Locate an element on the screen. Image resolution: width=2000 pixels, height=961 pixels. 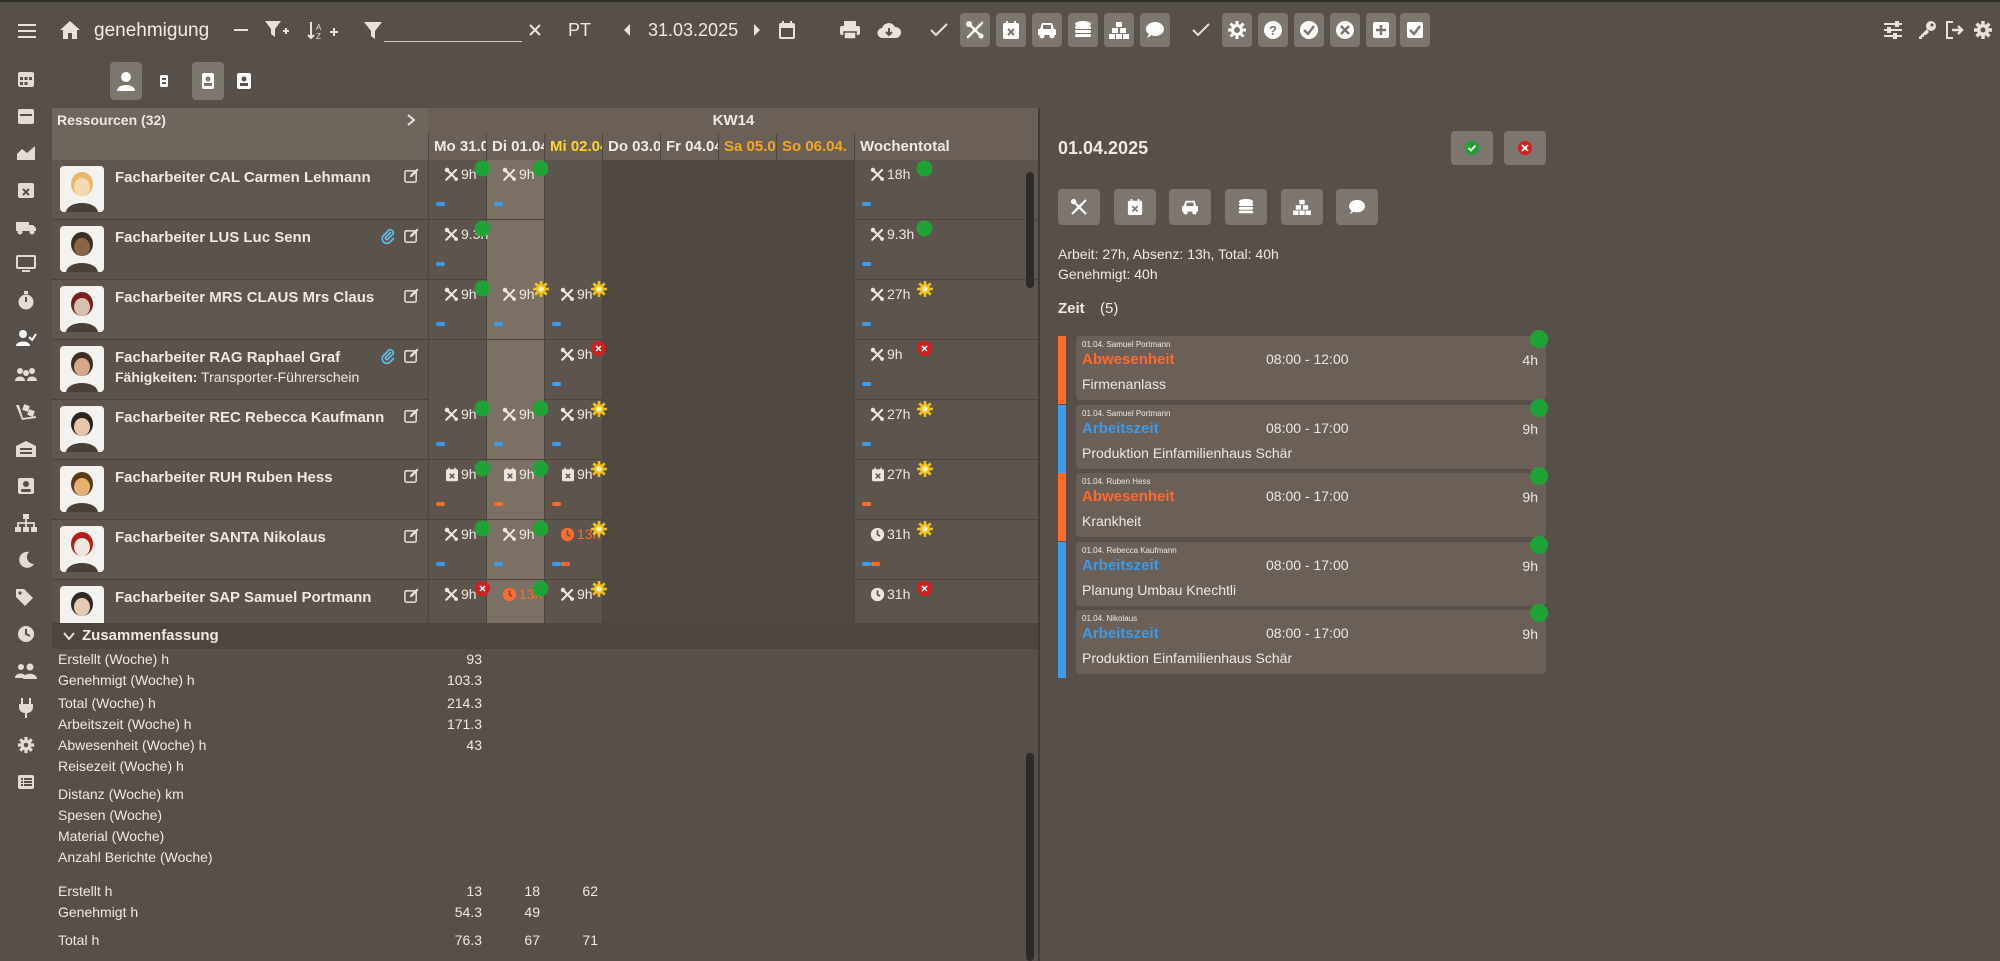
resource-name: Facharbeiter SAP Samuel Portmann is located at coordinates (243, 597).